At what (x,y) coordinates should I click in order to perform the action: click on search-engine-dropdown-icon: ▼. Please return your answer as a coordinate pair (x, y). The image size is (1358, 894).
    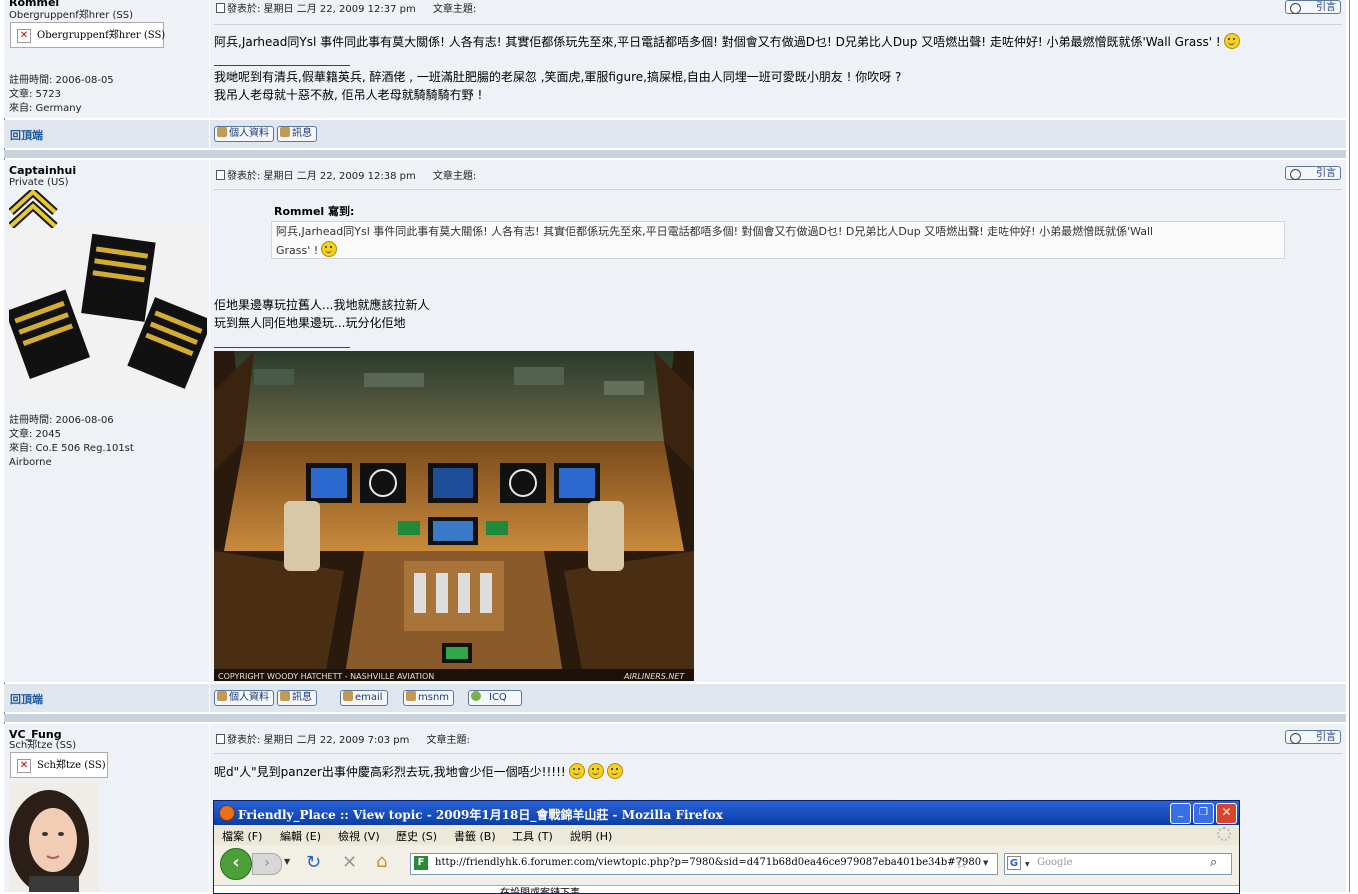
    Looking at the image, I should click on (1027, 864).